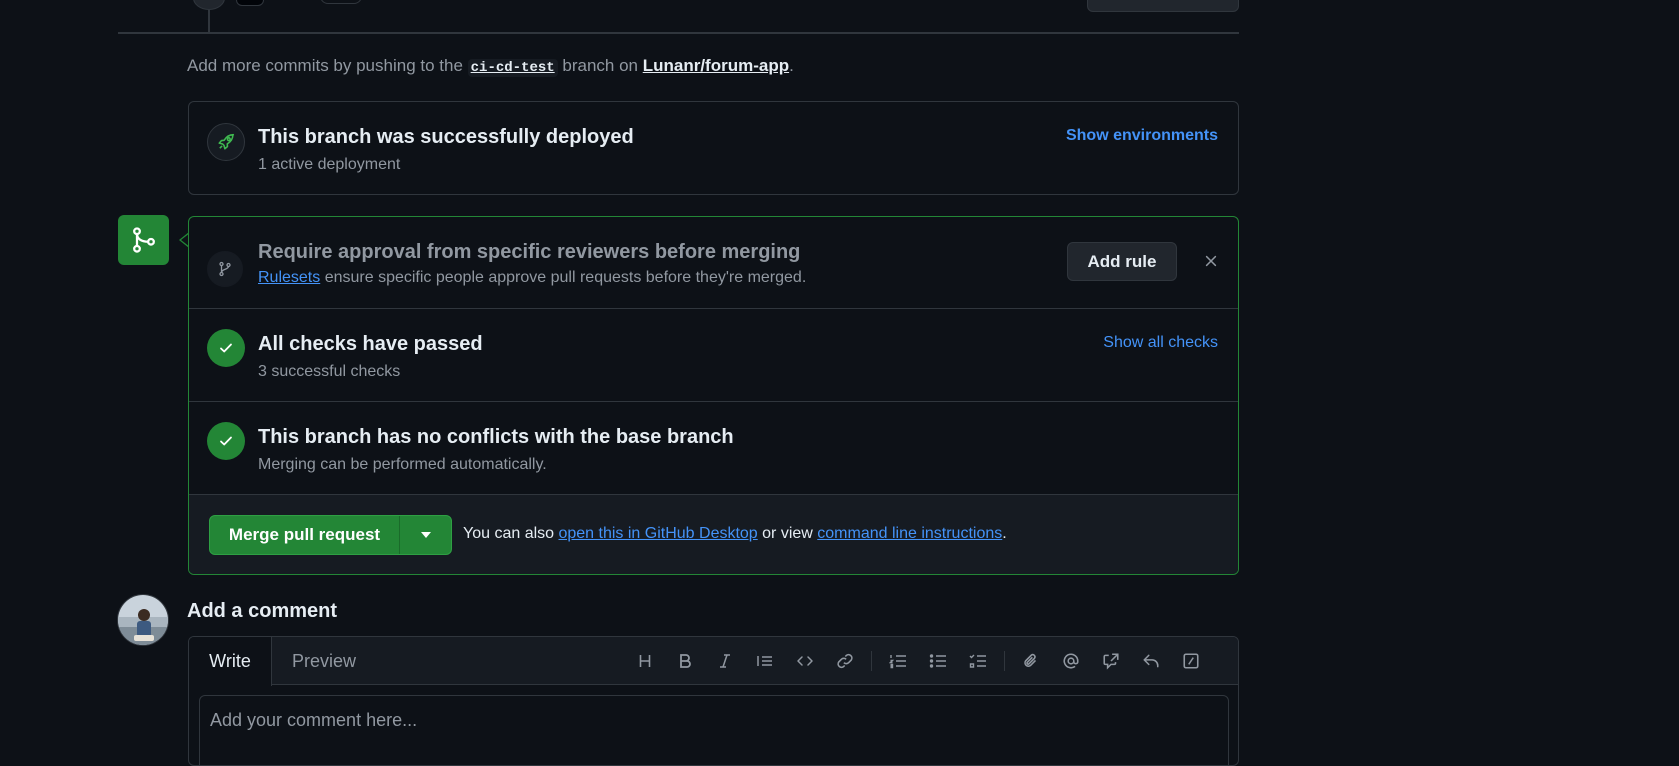  Describe the element at coordinates (511, 533) in the screenshot. I see `also-prefix: You can also` at that location.